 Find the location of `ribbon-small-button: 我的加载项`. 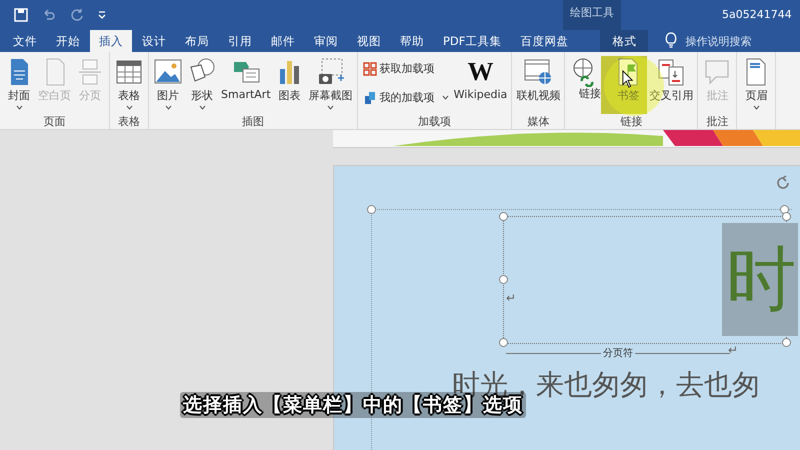

ribbon-small-button: 我的加载项 is located at coordinates (406, 97).